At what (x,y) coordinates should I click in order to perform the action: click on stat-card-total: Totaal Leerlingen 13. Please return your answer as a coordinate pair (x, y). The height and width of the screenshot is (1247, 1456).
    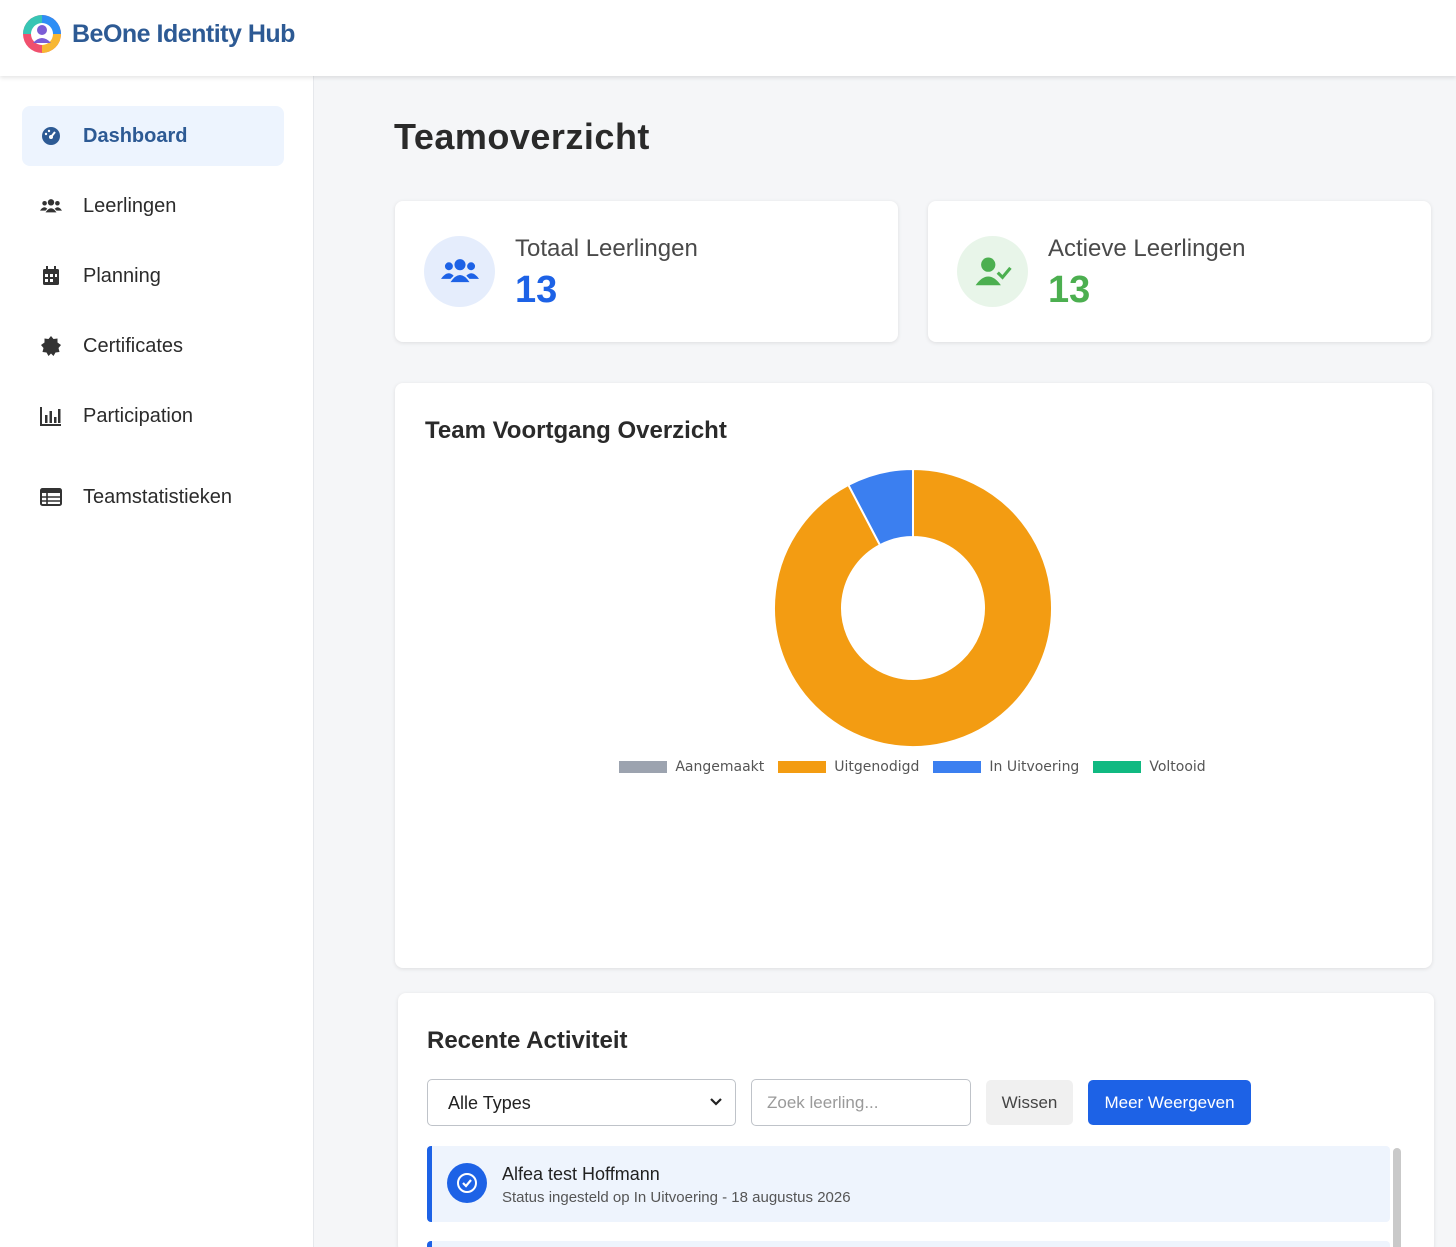
    Looking at the image, I should click on (646, 271).